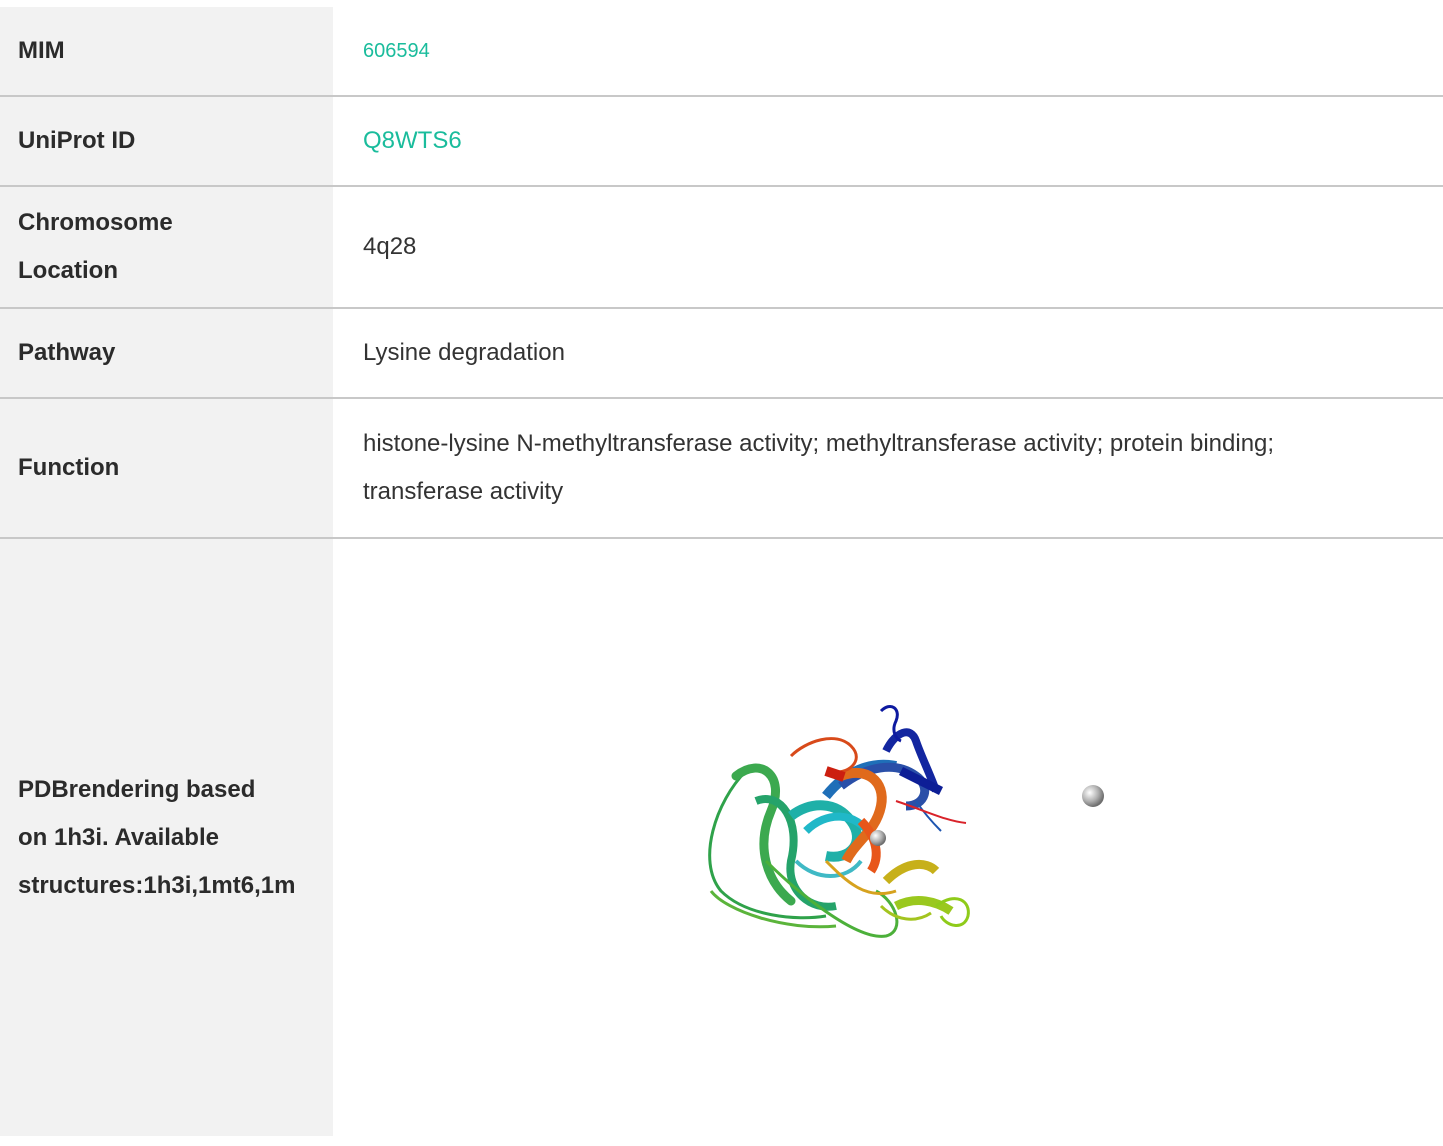  Describe the element at coordinates (412, 141) in the screenshot. I see `uniprot-link: Q8WTS6` at that location.